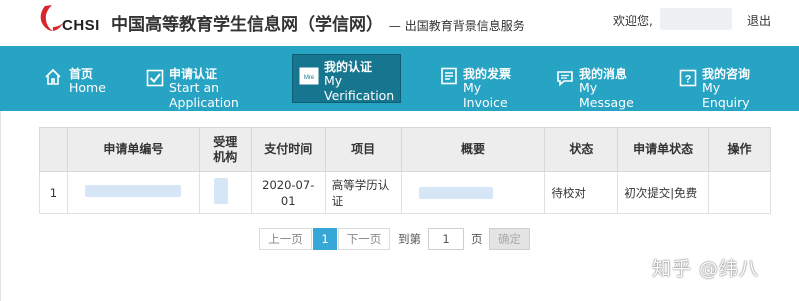 The image size is (799, 301). I want to click on svg-text: Mre, so click(309, 78).